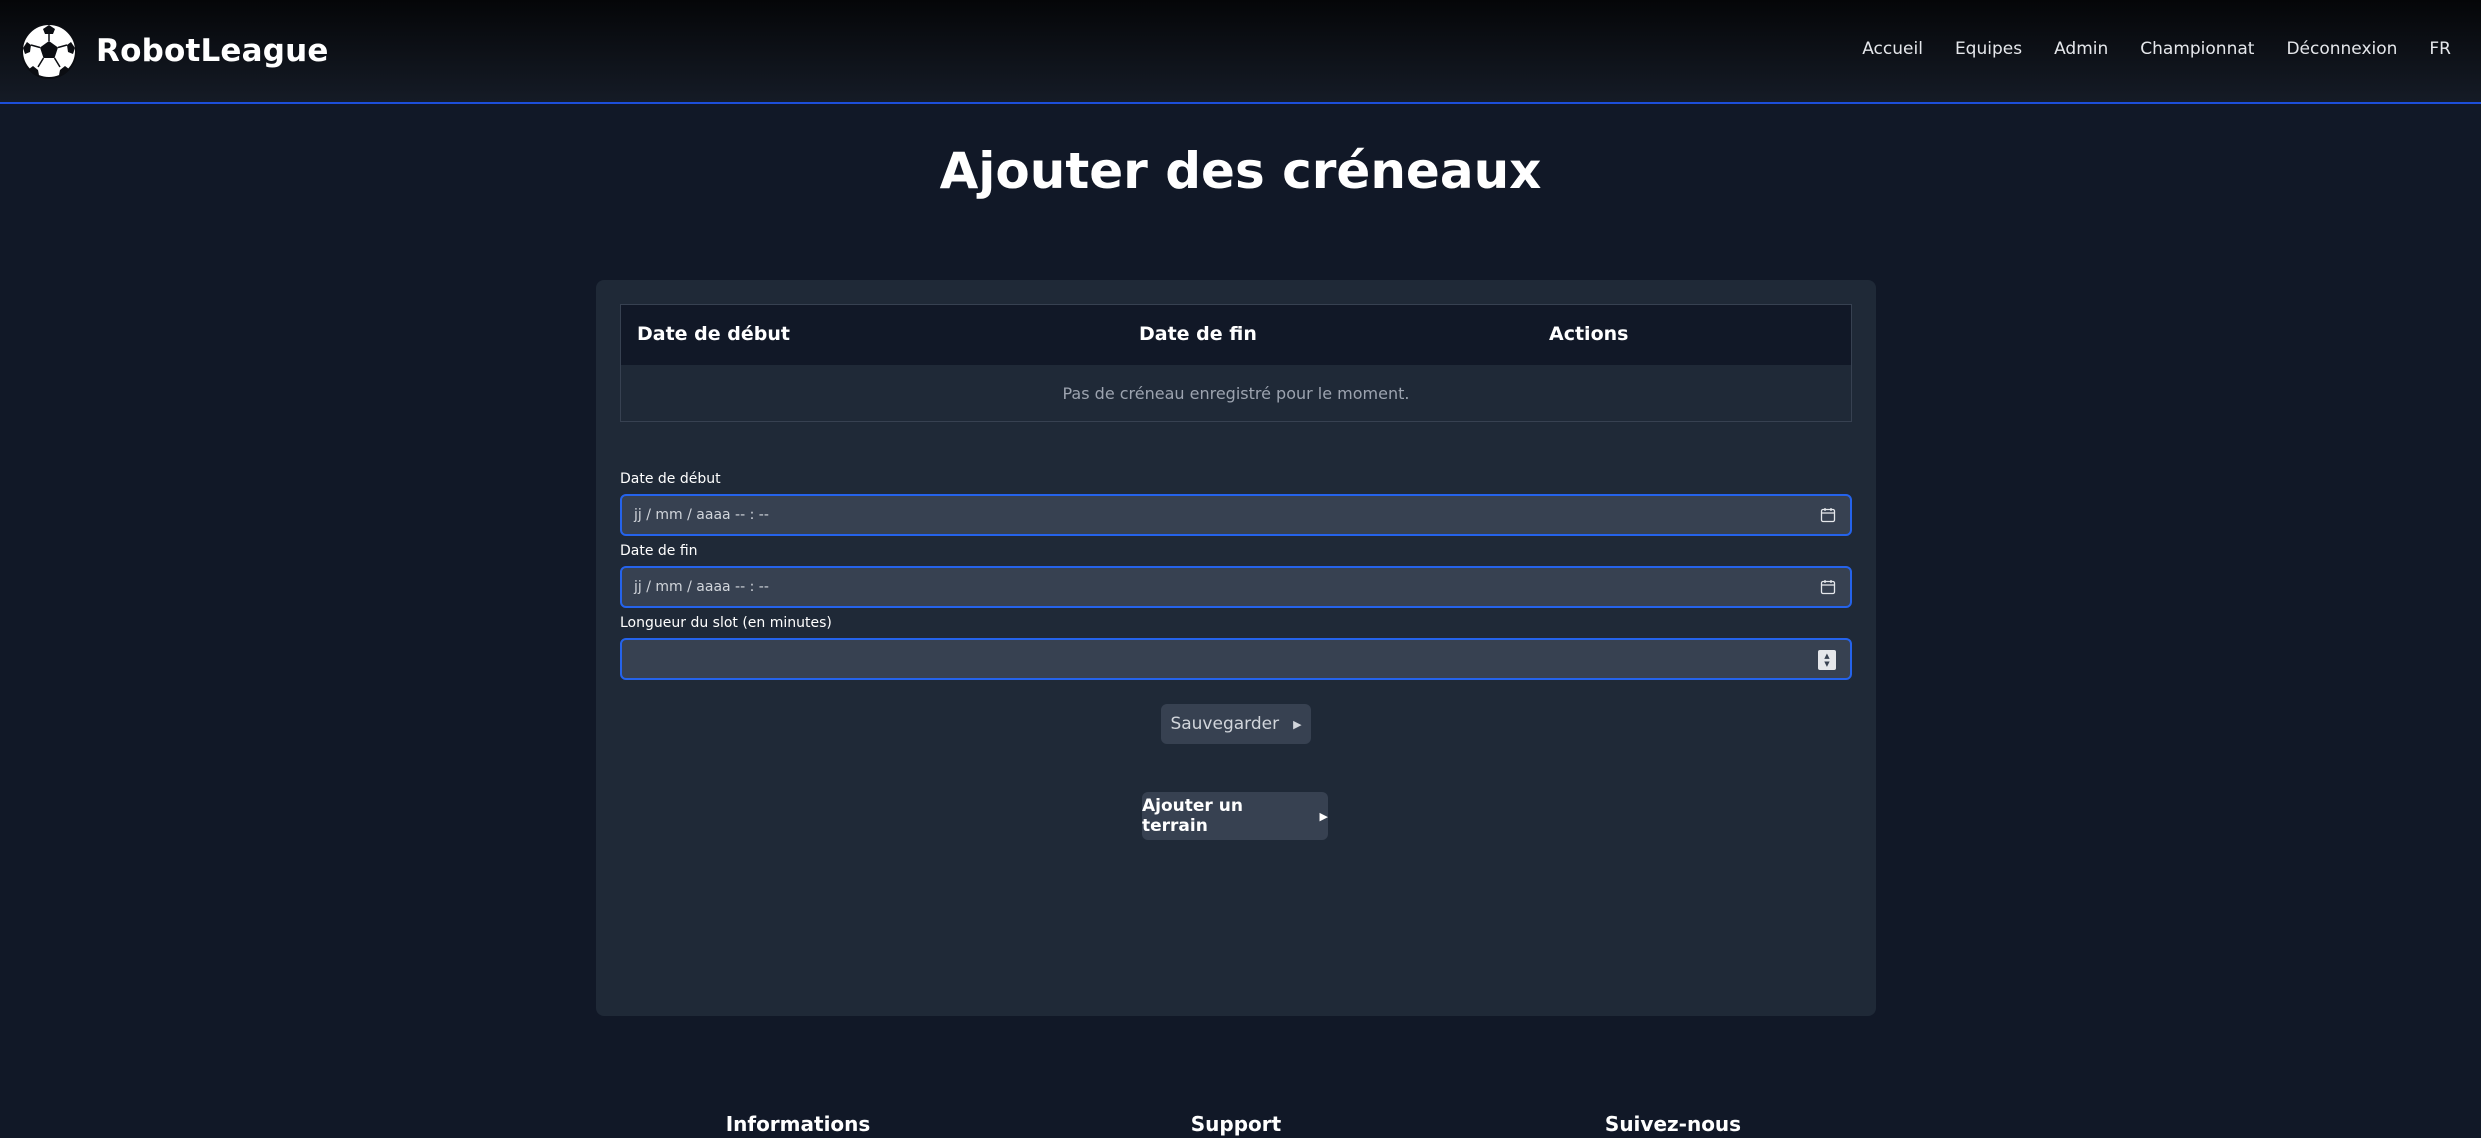 The height and width of the screenshot is (1138, 2481). I want to click on column-header-actions: Actions, so click(1589, 334).